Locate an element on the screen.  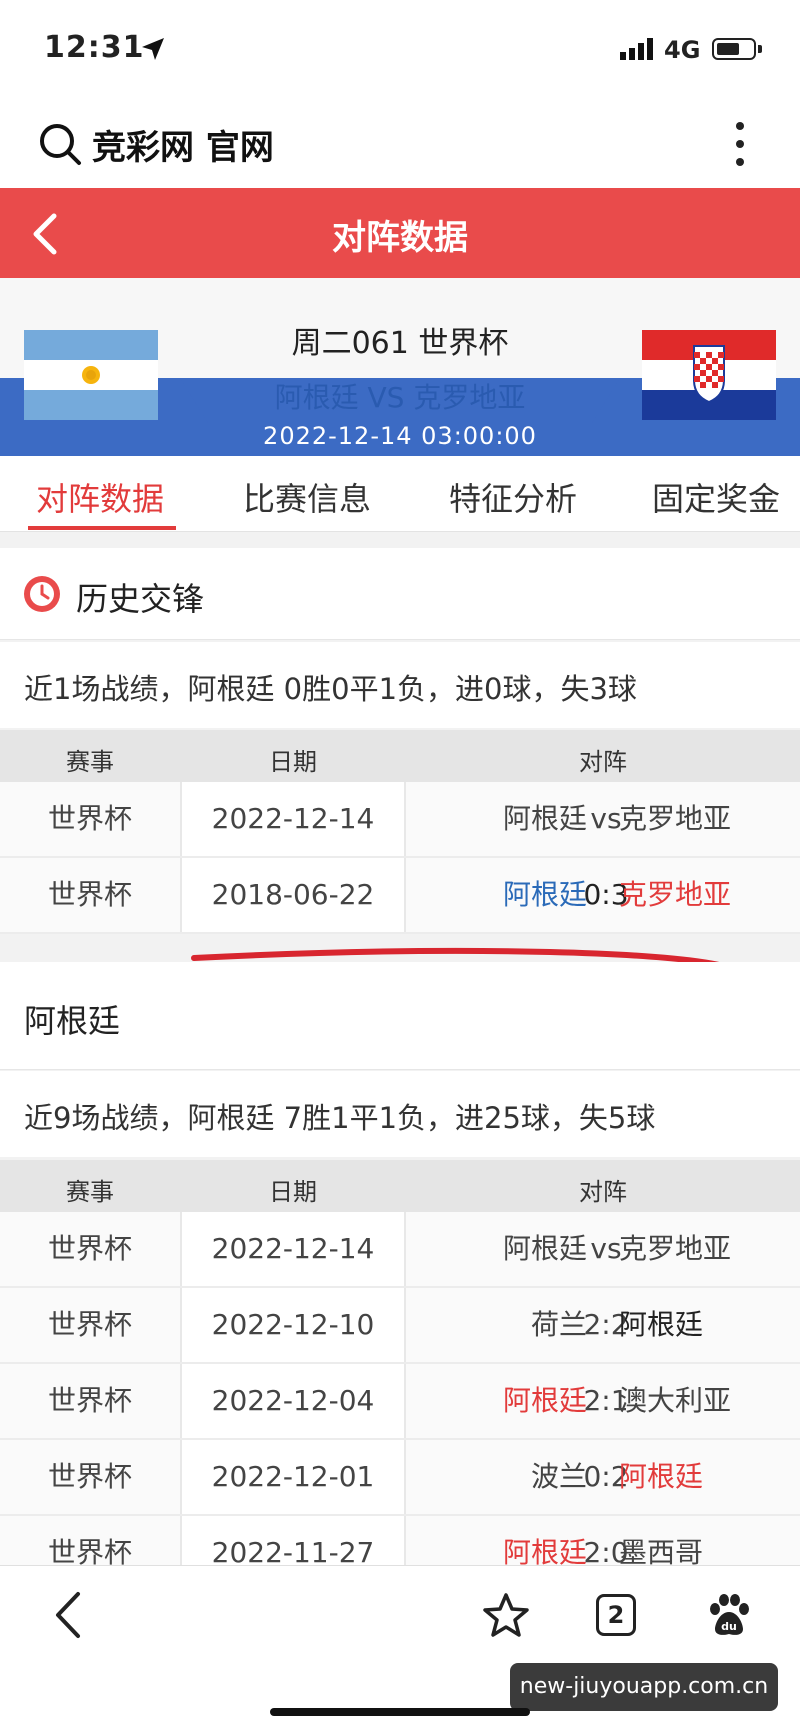
row-date: 2022-12-01 is located at coordinates (293, 1477).